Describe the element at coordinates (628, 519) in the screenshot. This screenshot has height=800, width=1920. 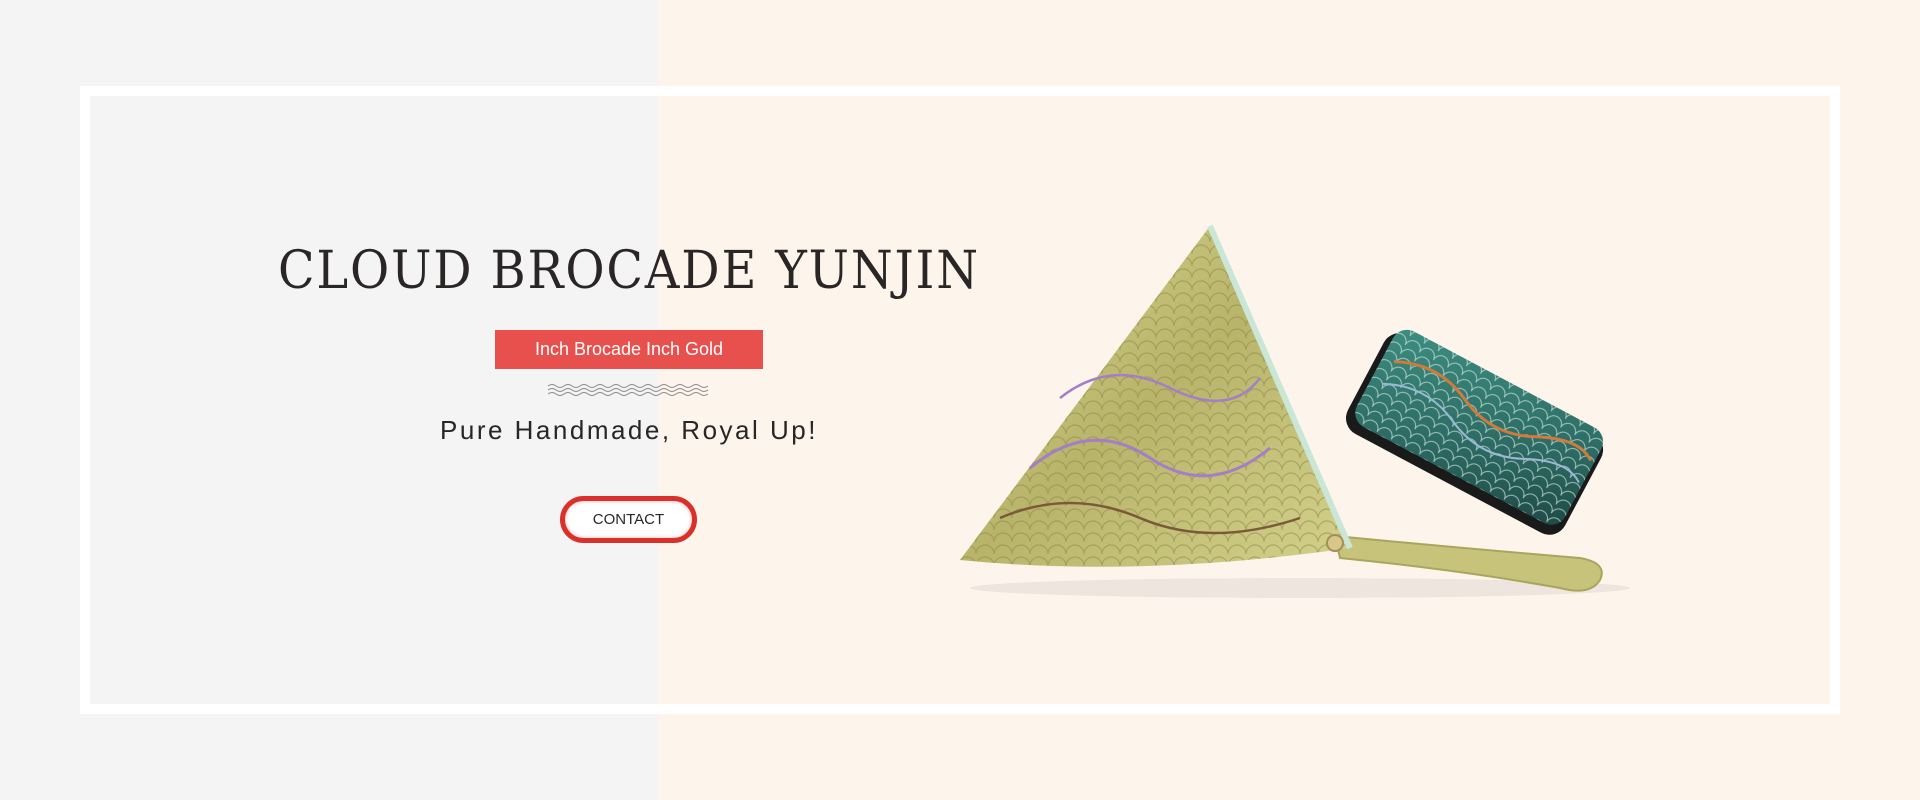
I see `contact-button: CONTACT` at that location.